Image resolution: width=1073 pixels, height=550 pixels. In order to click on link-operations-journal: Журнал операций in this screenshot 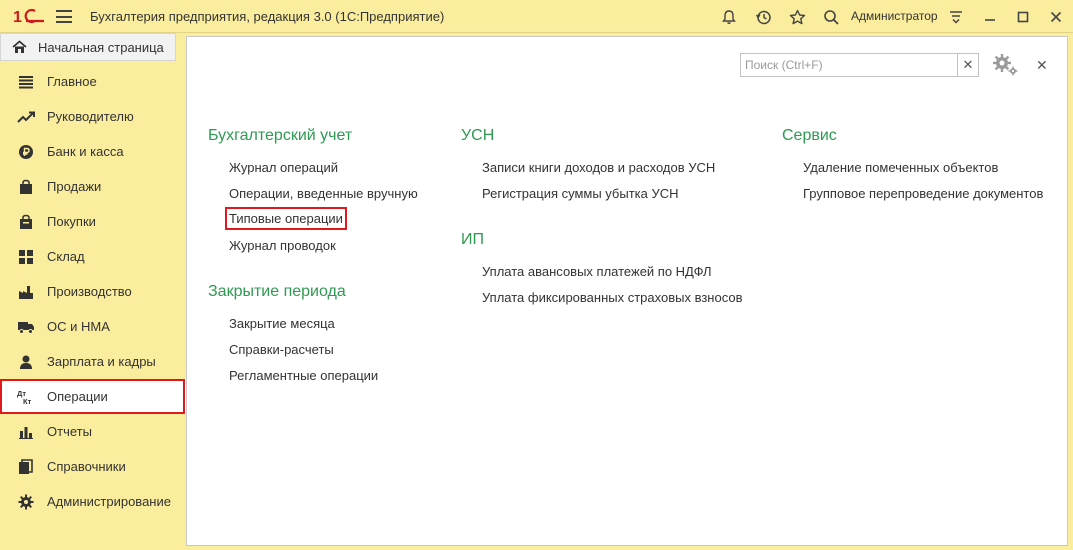, I will do `click(283, 167)`.